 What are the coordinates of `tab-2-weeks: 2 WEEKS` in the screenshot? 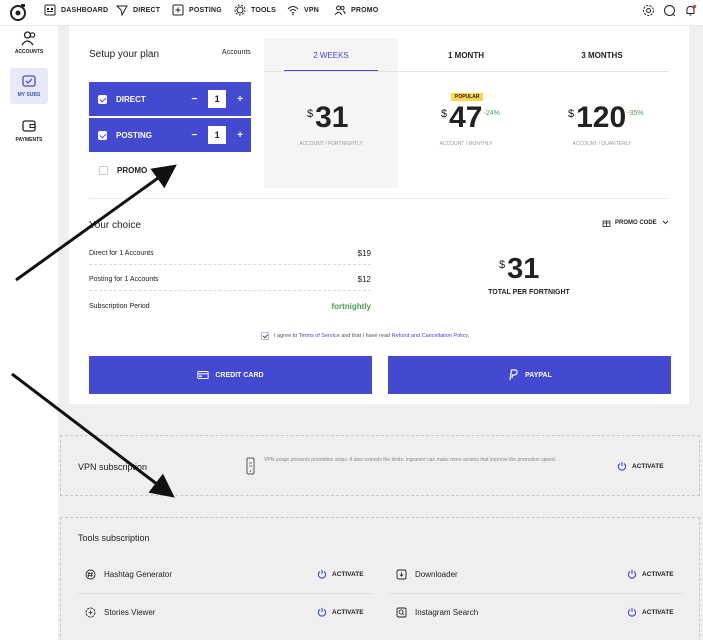 It's located at (331, 55).